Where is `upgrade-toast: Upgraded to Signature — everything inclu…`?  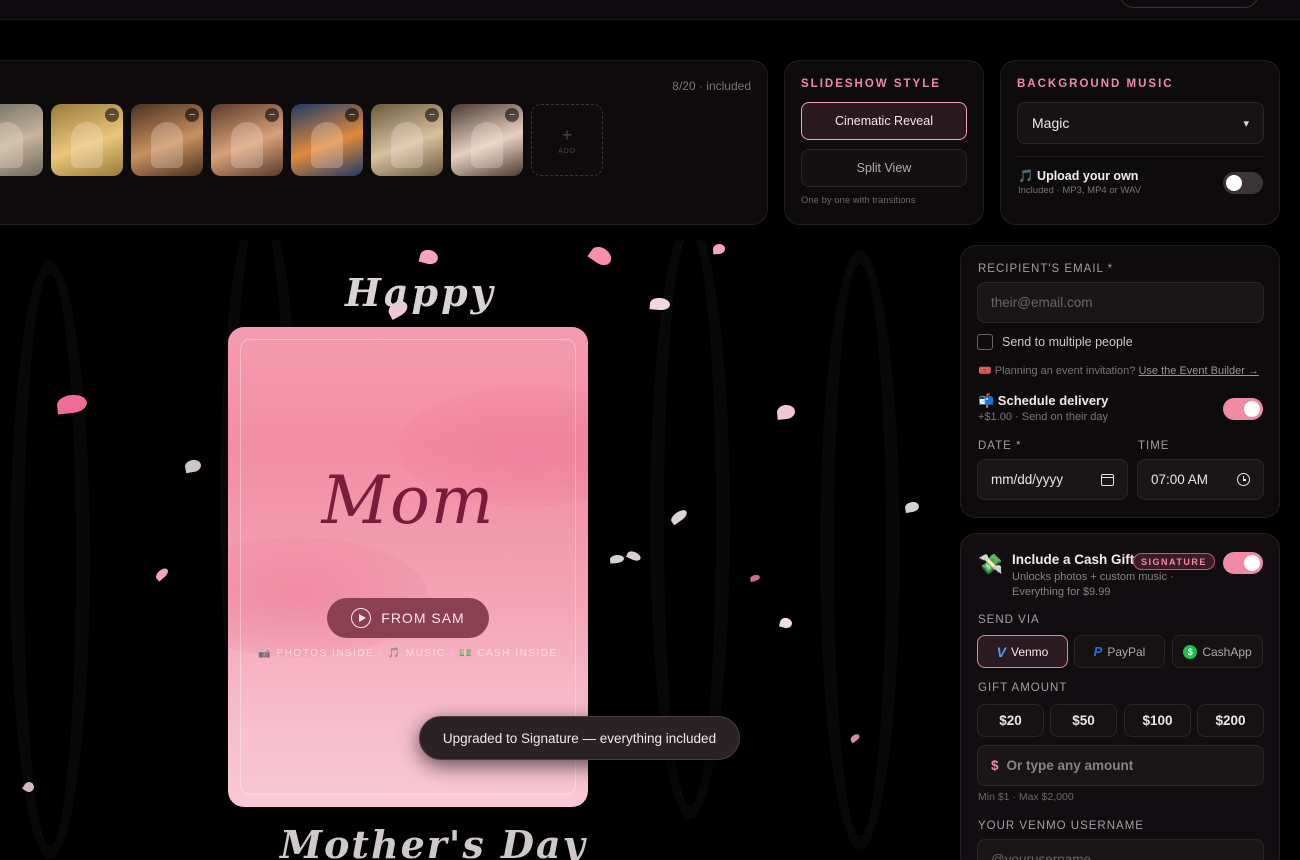 upgrade-toast: Upgraded to Signature — everything inclu… is located at coordinates (579, 738).